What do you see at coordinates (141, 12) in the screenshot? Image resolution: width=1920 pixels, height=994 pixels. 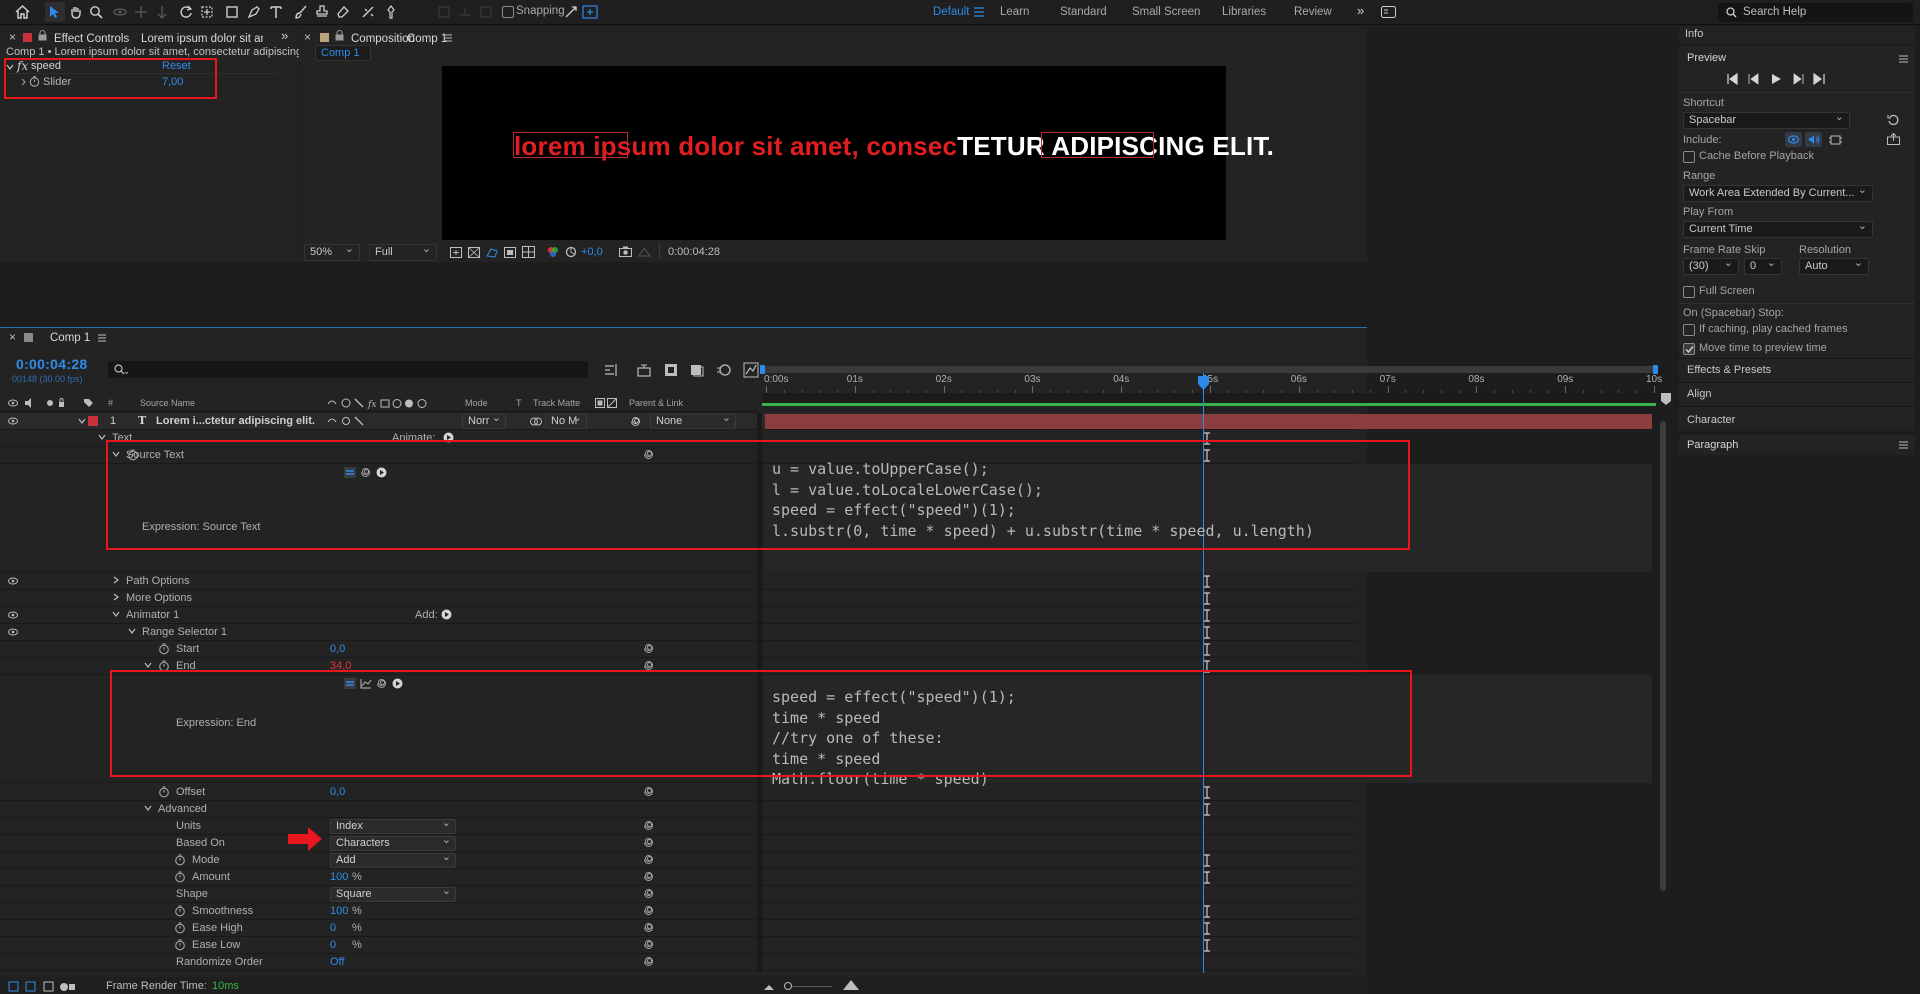 I see `pan-camera-icon` at bounding box center [141, 12].